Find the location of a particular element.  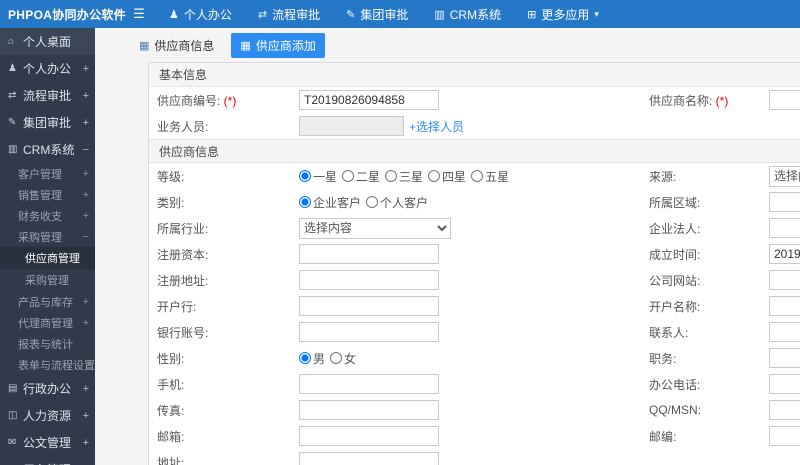

flow-icon: ⇄ is located at coordinates (12, 95).